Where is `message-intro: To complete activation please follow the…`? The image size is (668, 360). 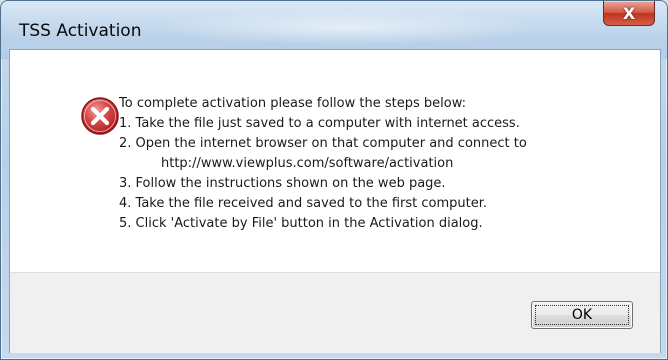 message-intro: To complete activation please follow the… is located at coordinates (293, 103).